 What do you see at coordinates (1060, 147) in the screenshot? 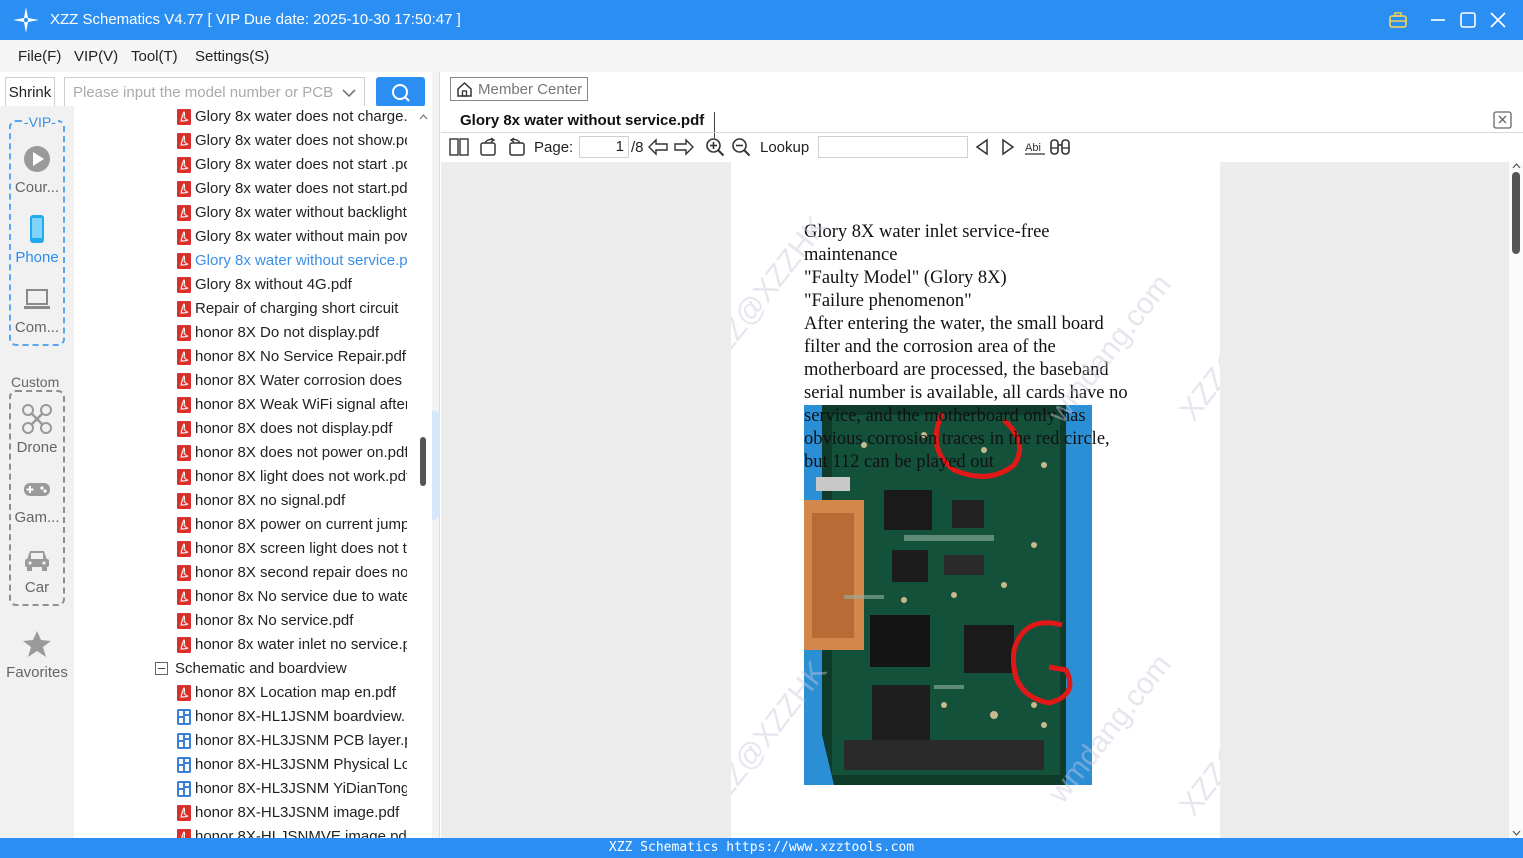
I see `find-binoculars-icon` at bounding box center [1060, 147].